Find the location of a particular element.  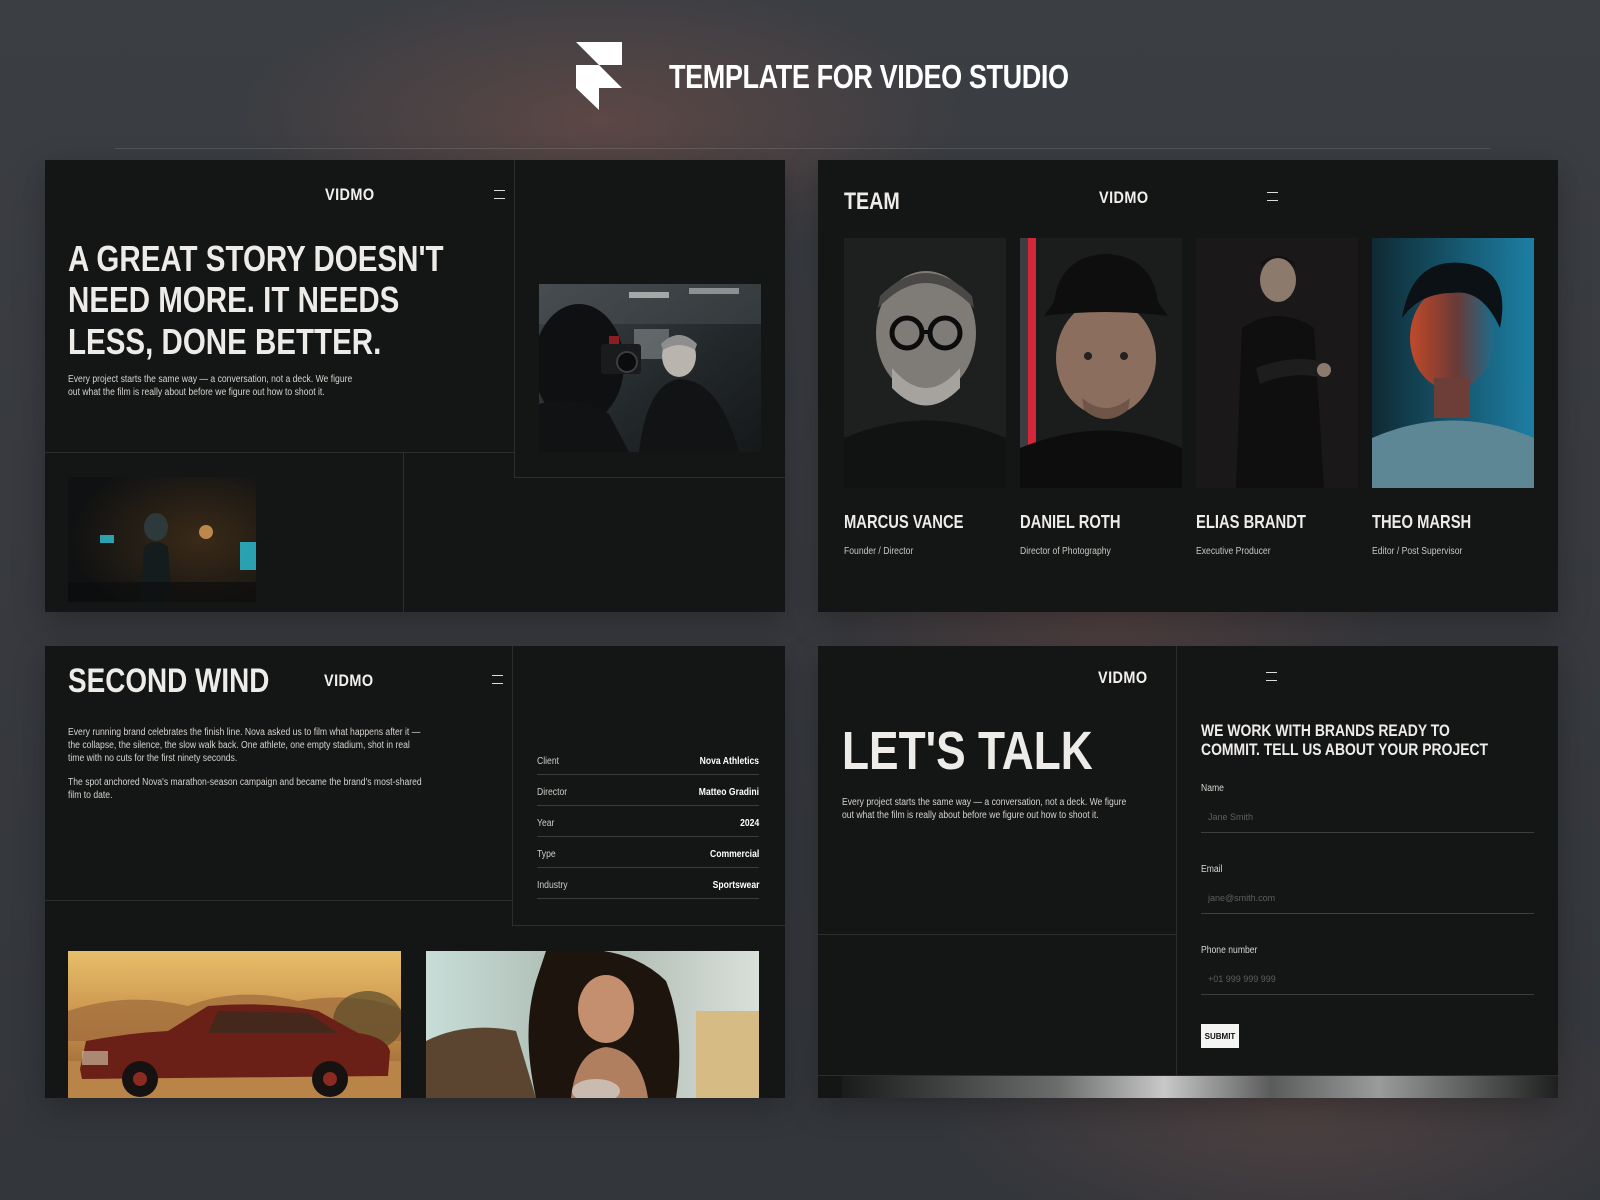

vintage-car-photo is located at coordinates (234, 1024).